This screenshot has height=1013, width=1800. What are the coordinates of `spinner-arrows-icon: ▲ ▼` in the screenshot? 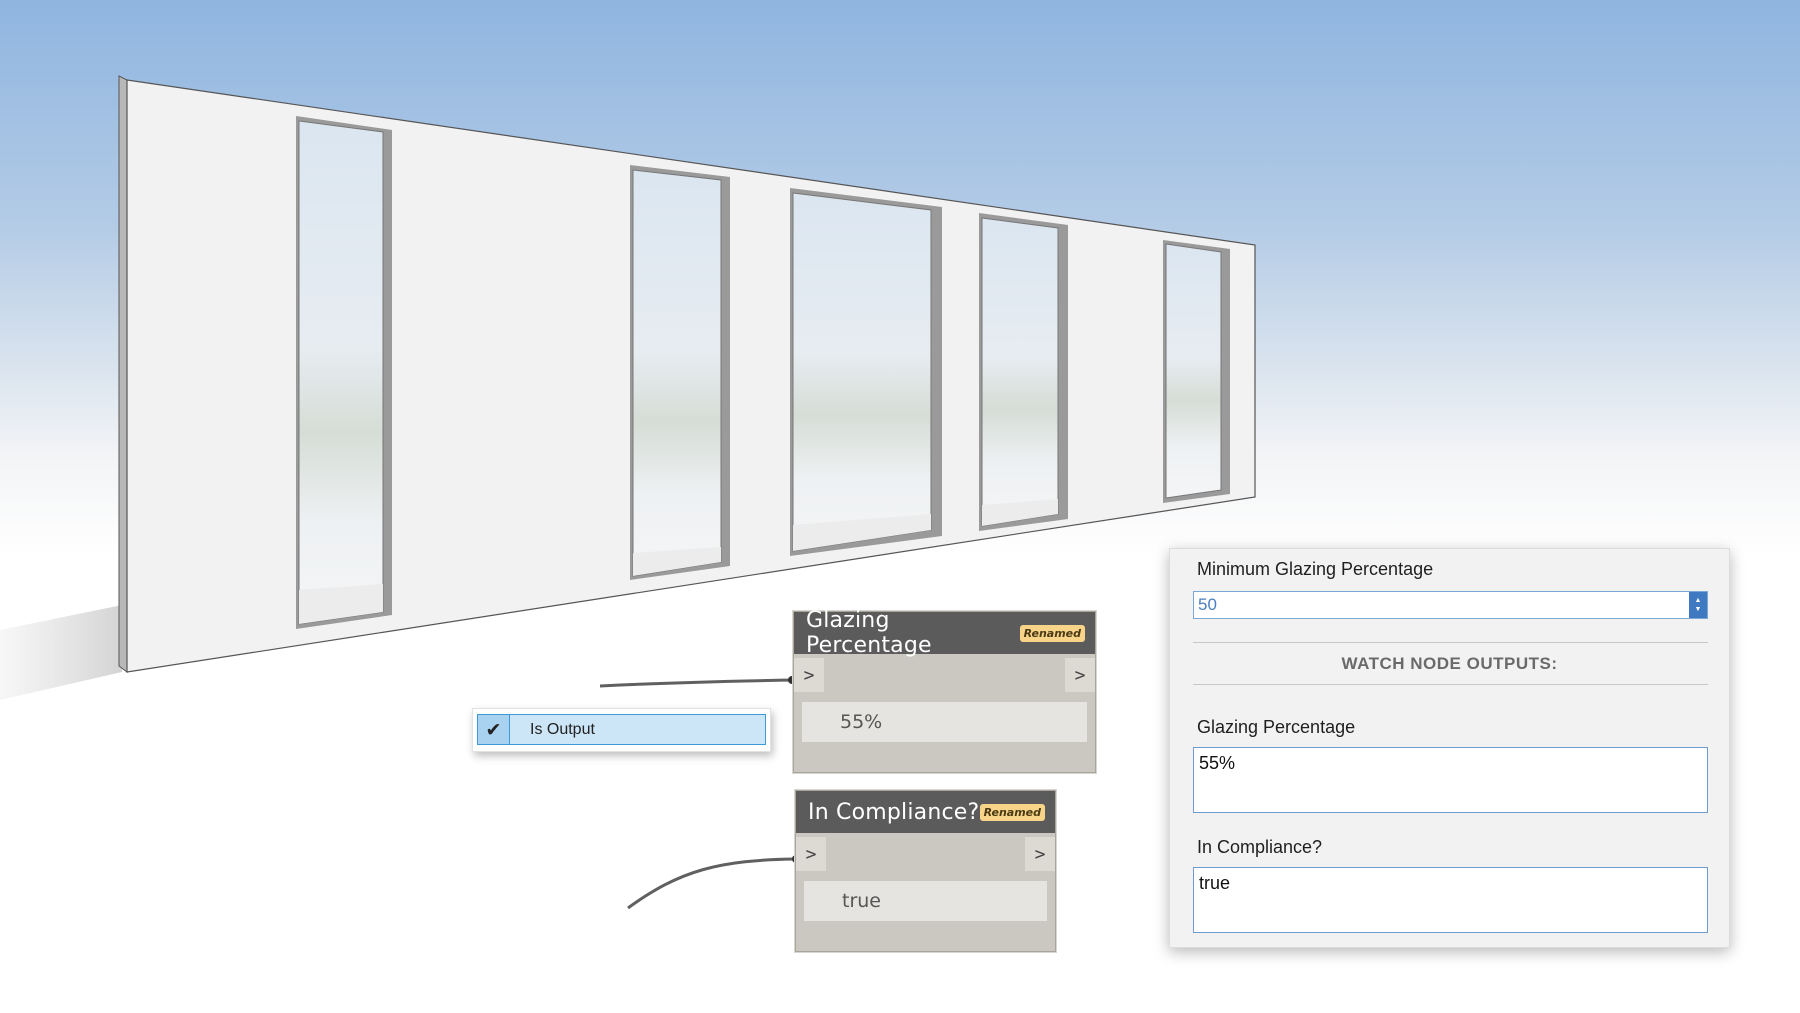 It's located at (1698, 605).